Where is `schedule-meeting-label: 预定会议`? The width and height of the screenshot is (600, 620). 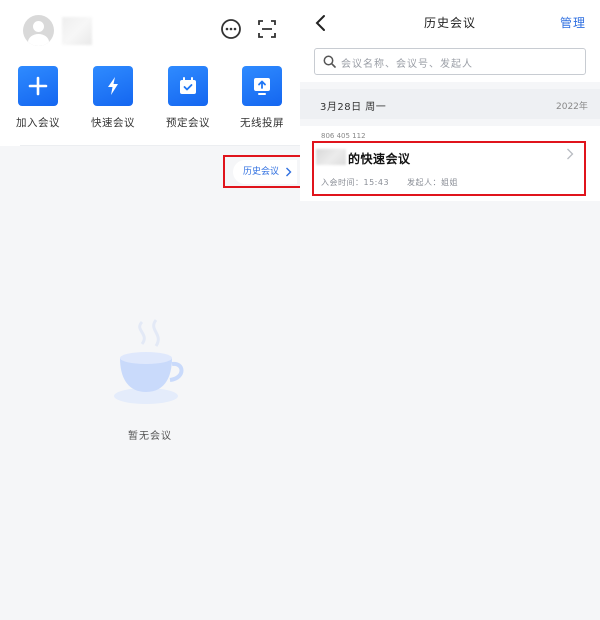 schedule-meeting-label: 预定会议 is located at coordinates (188, 123).